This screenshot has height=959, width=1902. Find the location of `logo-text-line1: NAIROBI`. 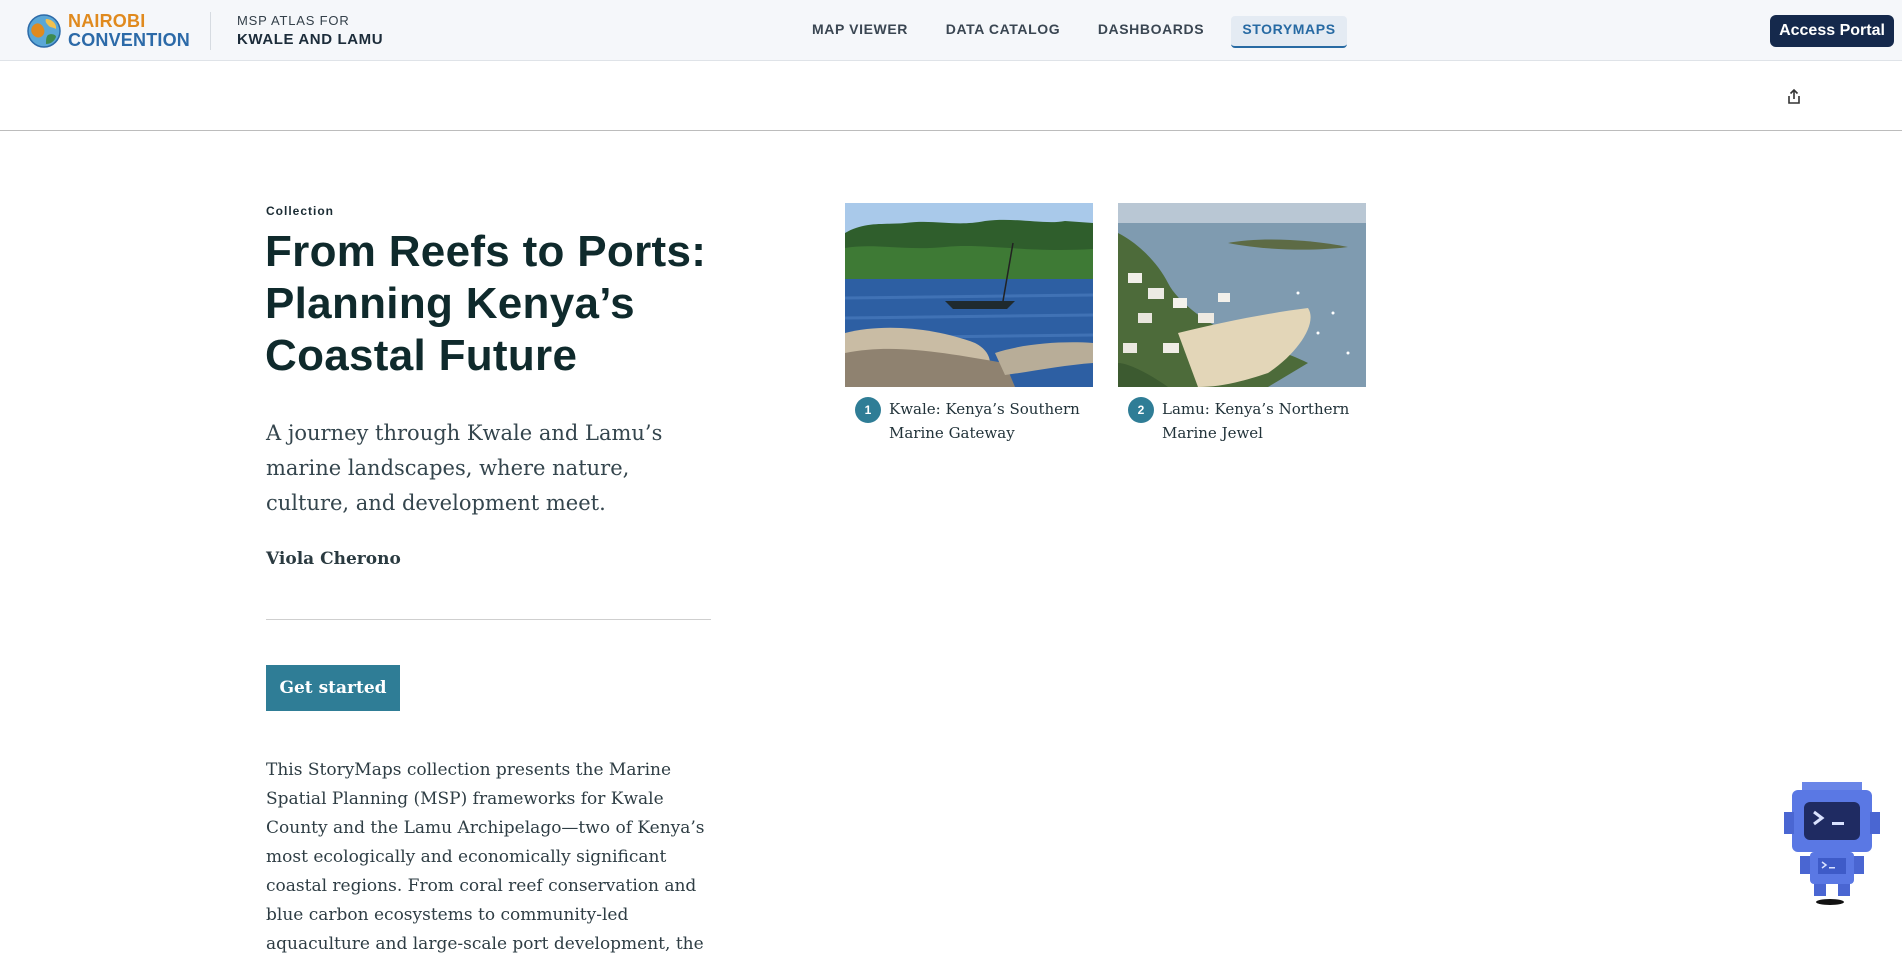

logo-text-line1: NAIROBI is located at coordinates (107, 21).